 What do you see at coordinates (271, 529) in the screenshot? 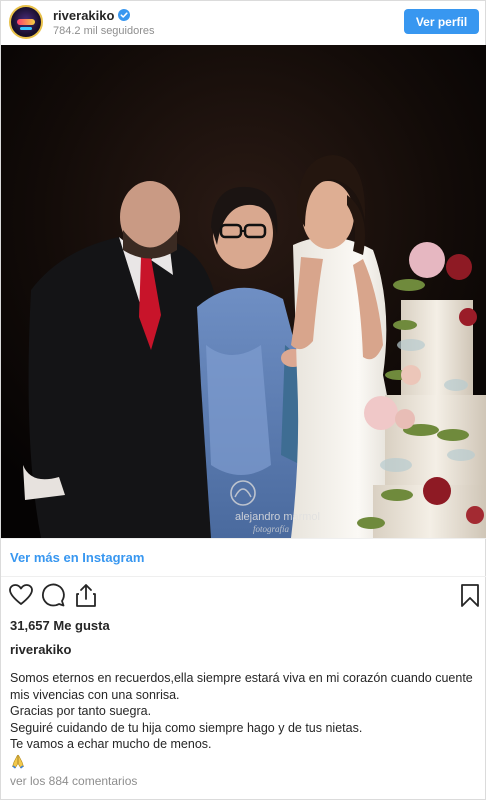
I see `watermark-sub: fotografía` at bounding box center [271, 529].